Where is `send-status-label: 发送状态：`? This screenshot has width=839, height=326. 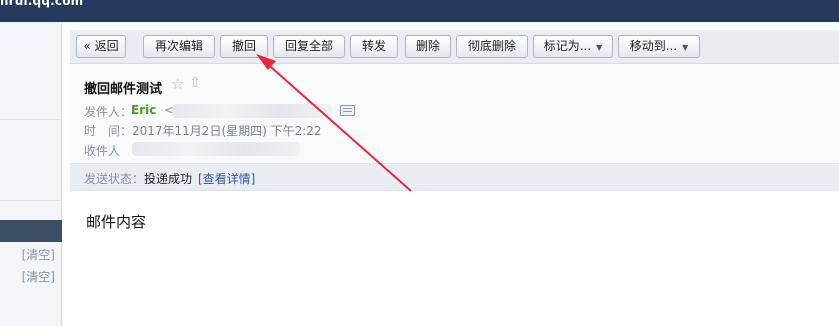 send-status-label: 发送状态： is located at coordinates (114, 179).